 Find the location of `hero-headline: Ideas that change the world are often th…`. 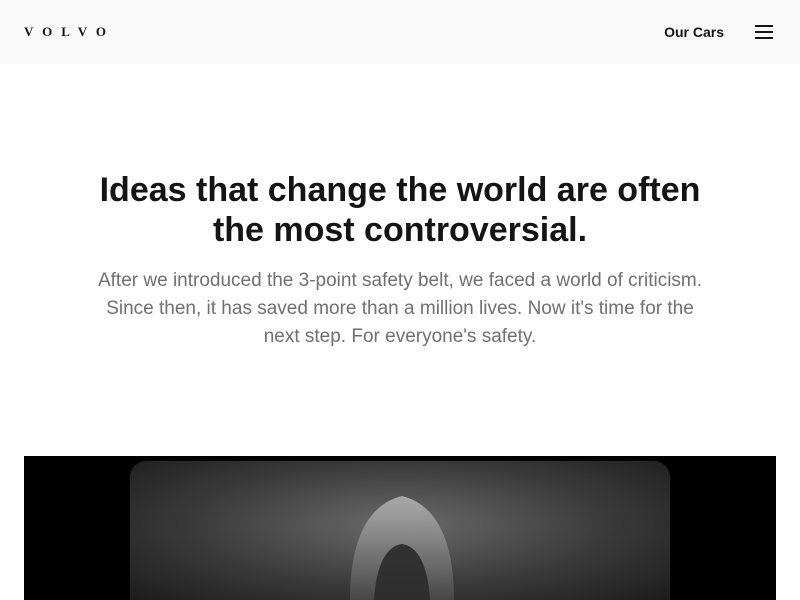

hero-headline: Ideas that change the world are often th… is located at coordinates (400, 210).